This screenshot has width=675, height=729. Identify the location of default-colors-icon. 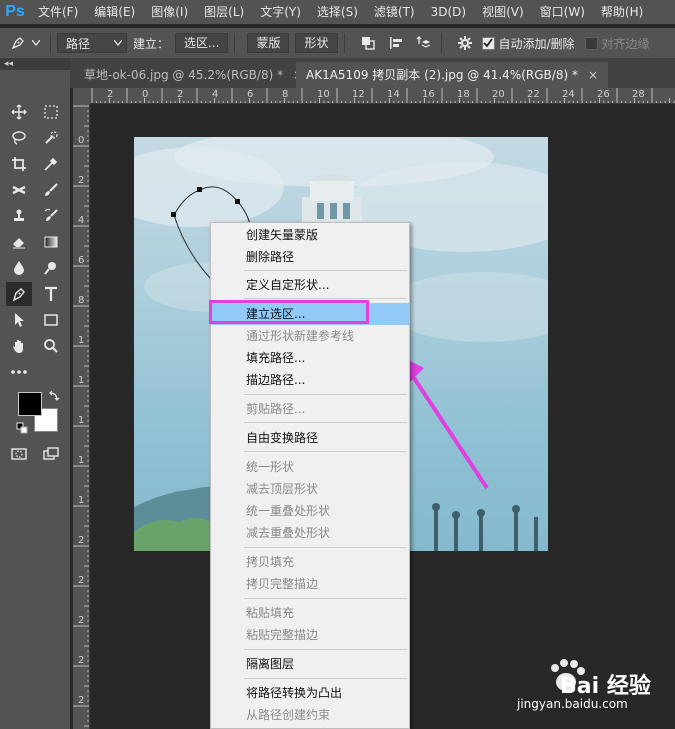
(22, 428).